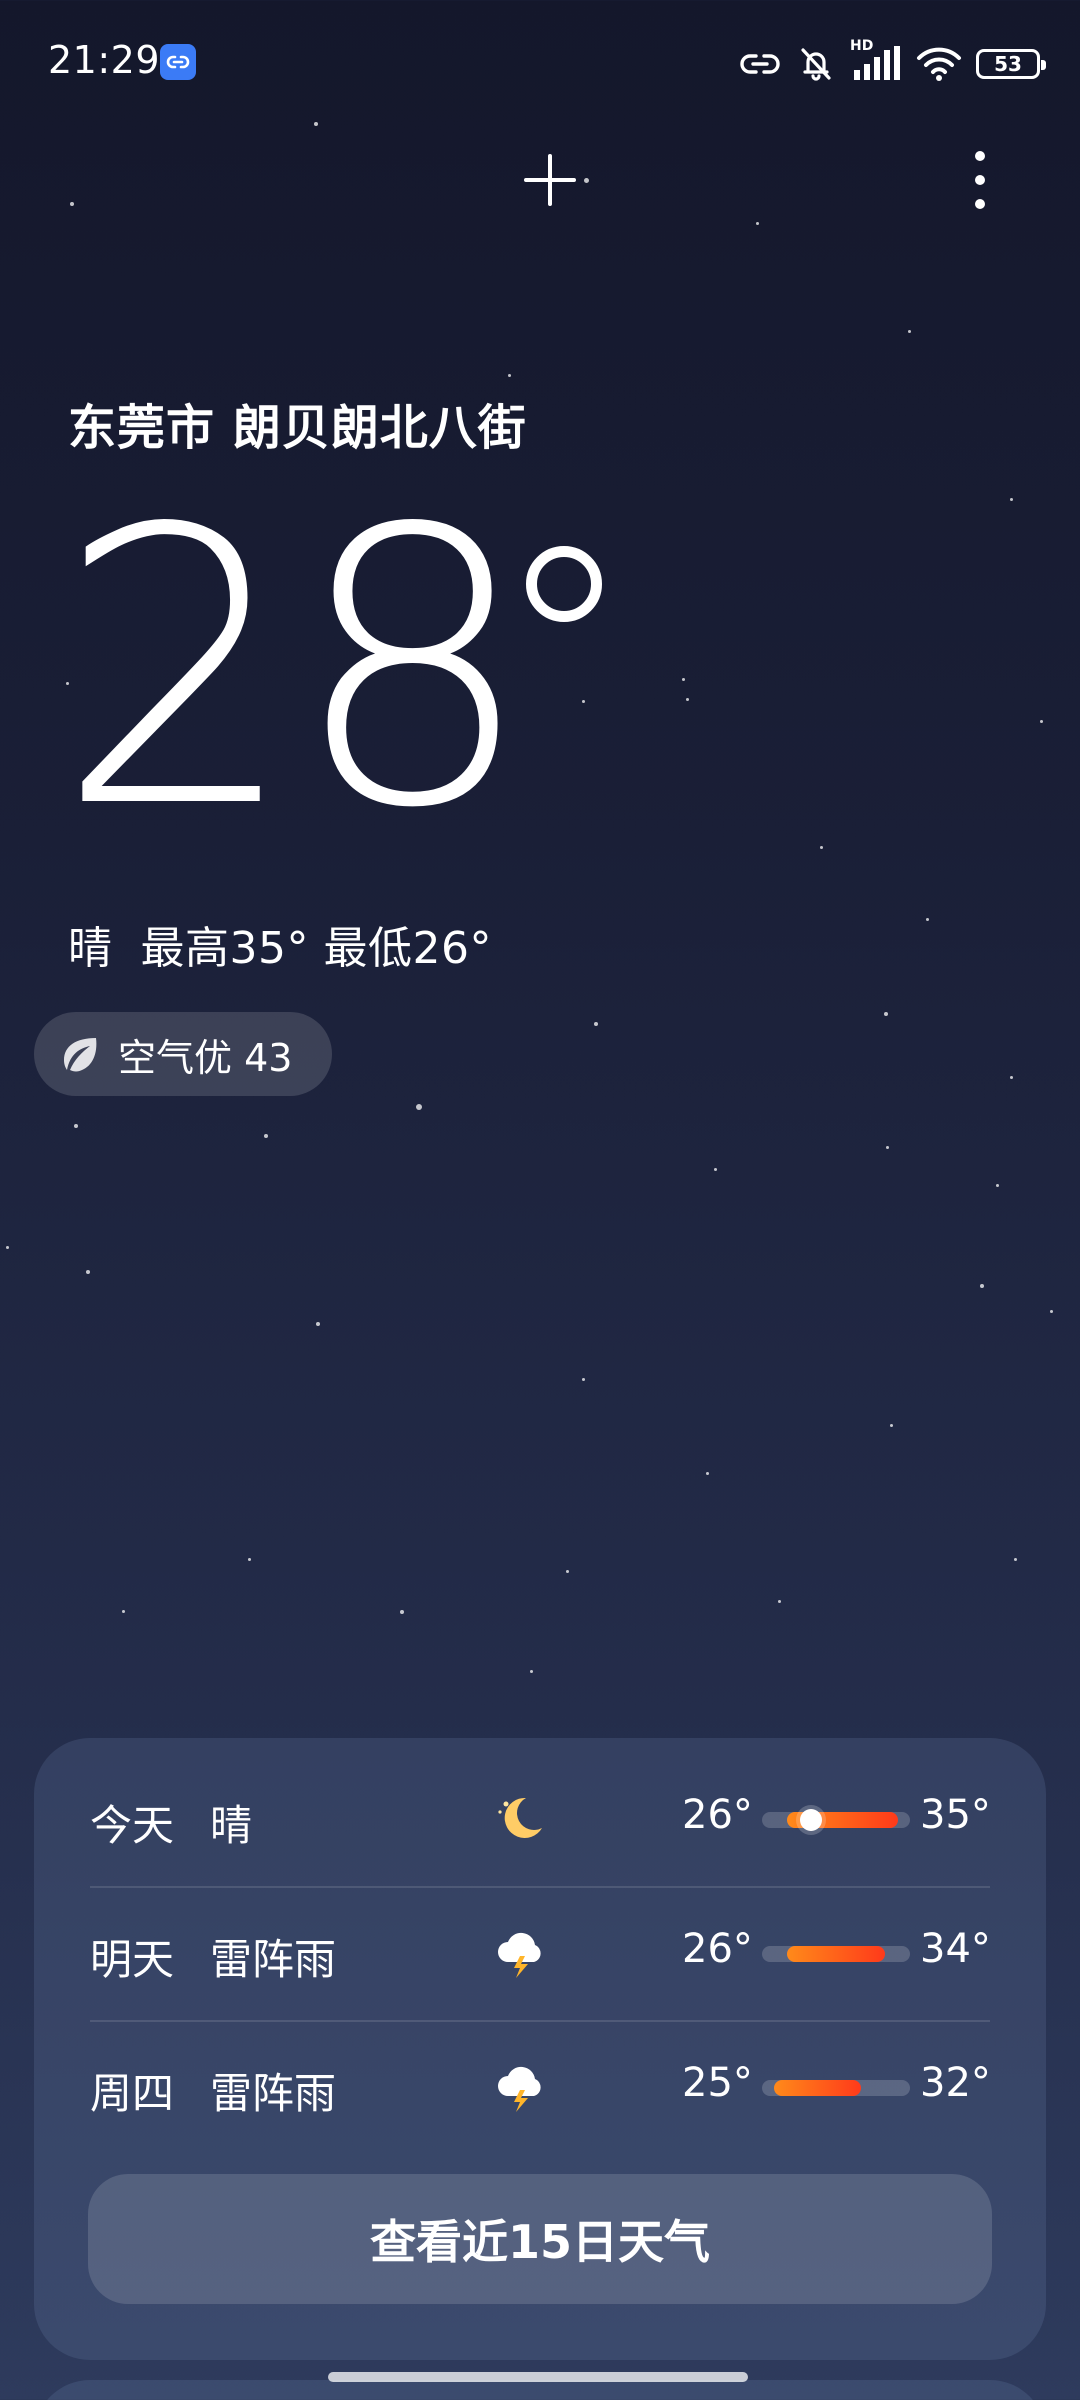  I want to click on home-indicator, so click(538, 2377).